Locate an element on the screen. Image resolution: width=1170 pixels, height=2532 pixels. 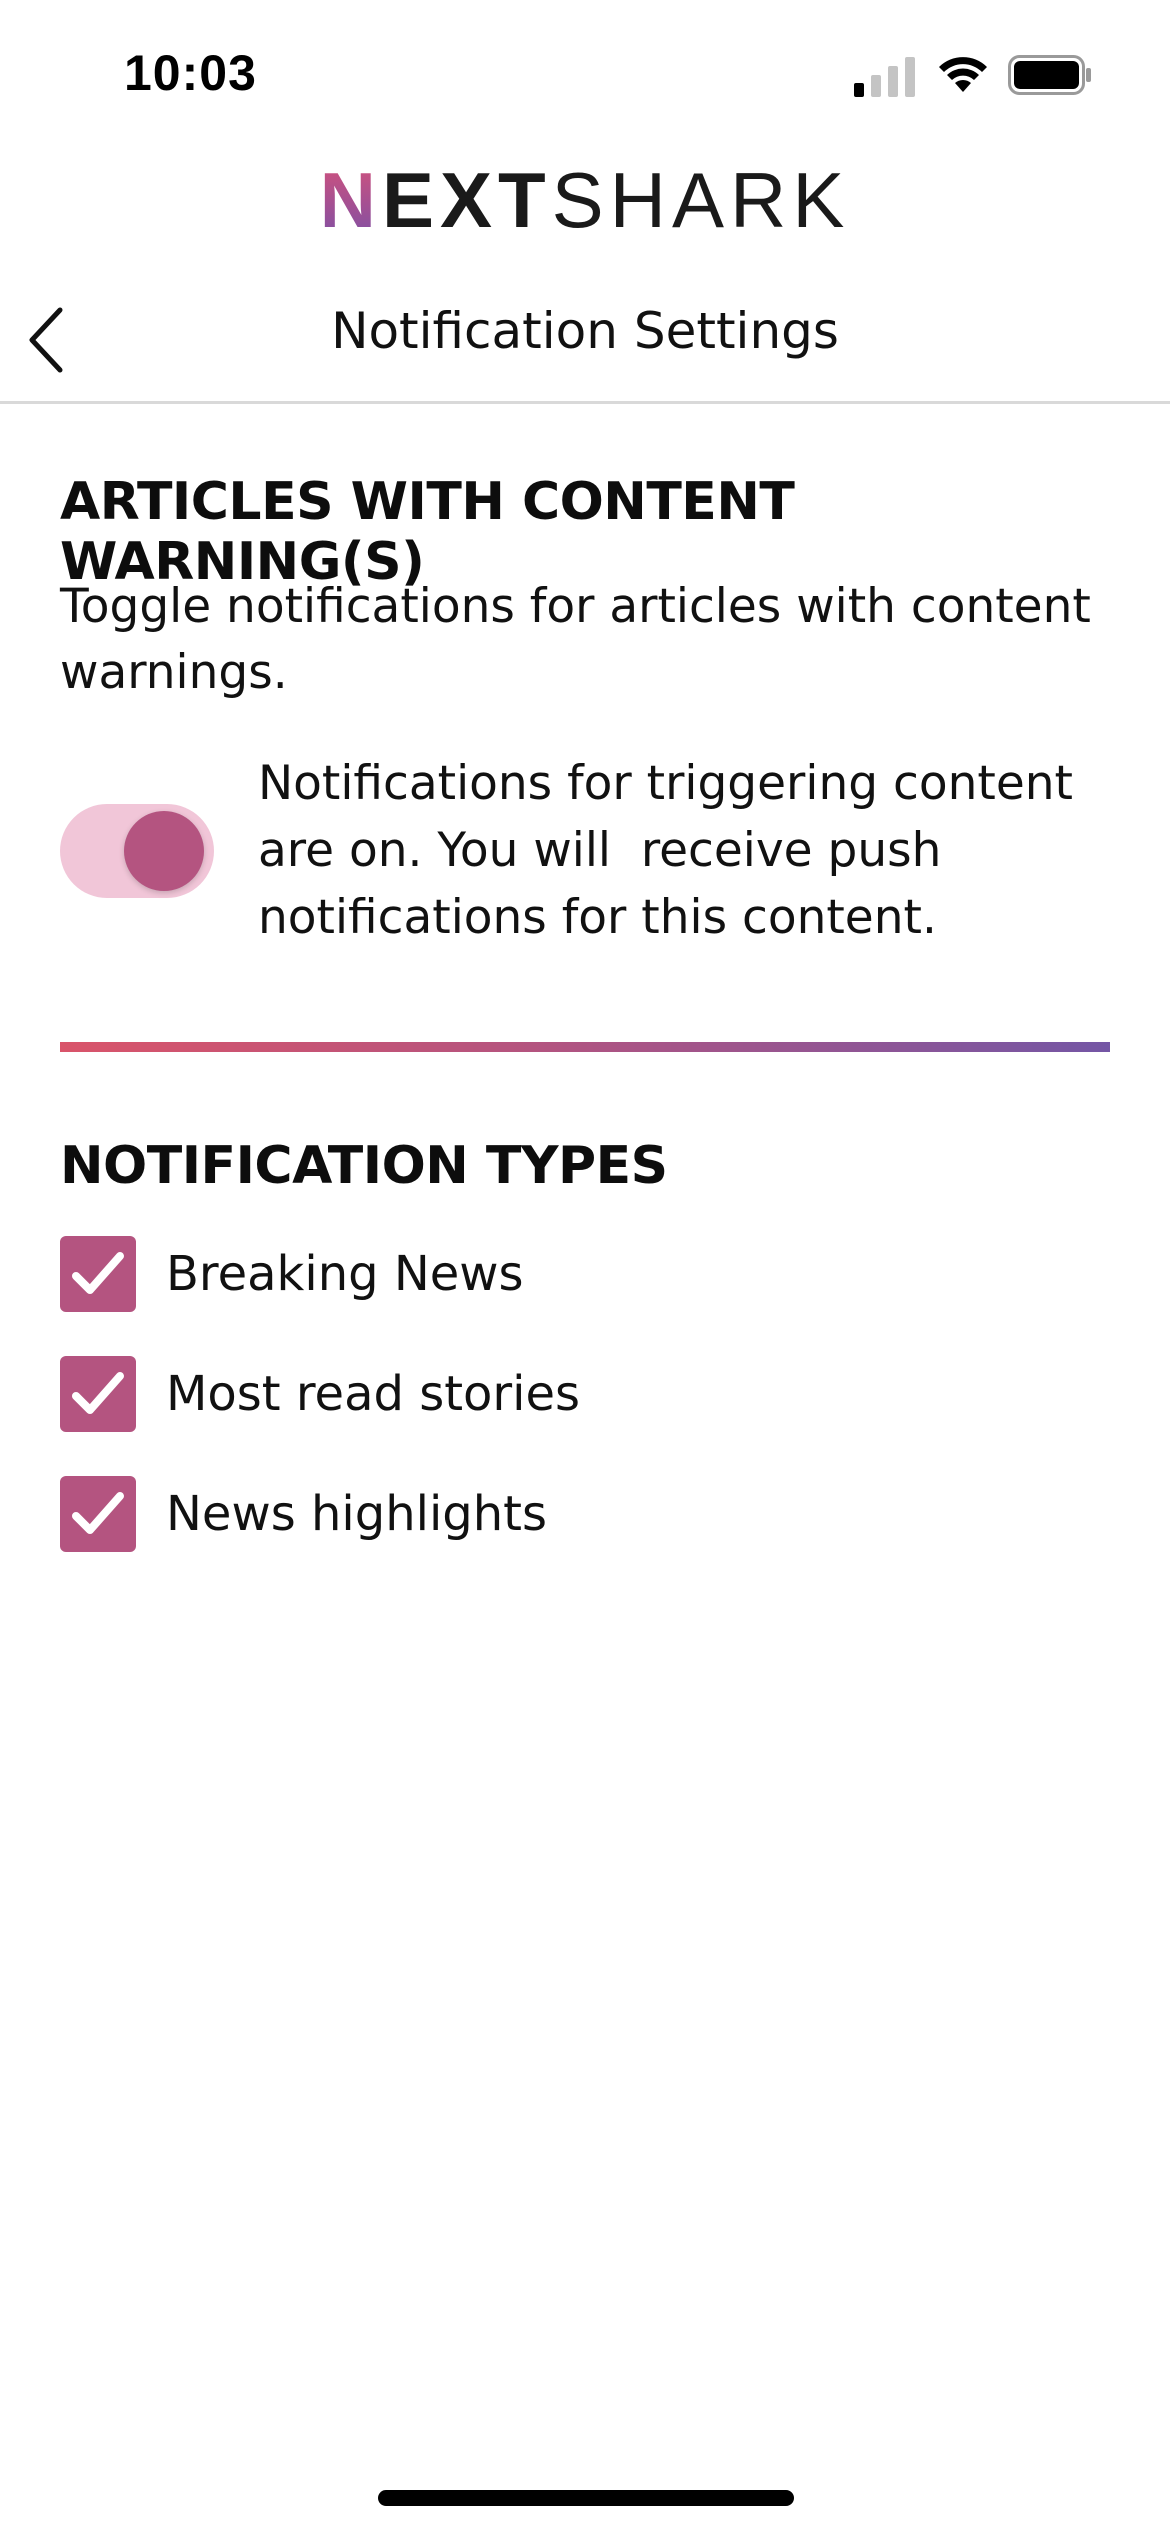
nextshark-logo: NEXTSHARK is located at coordinates (585, 200).